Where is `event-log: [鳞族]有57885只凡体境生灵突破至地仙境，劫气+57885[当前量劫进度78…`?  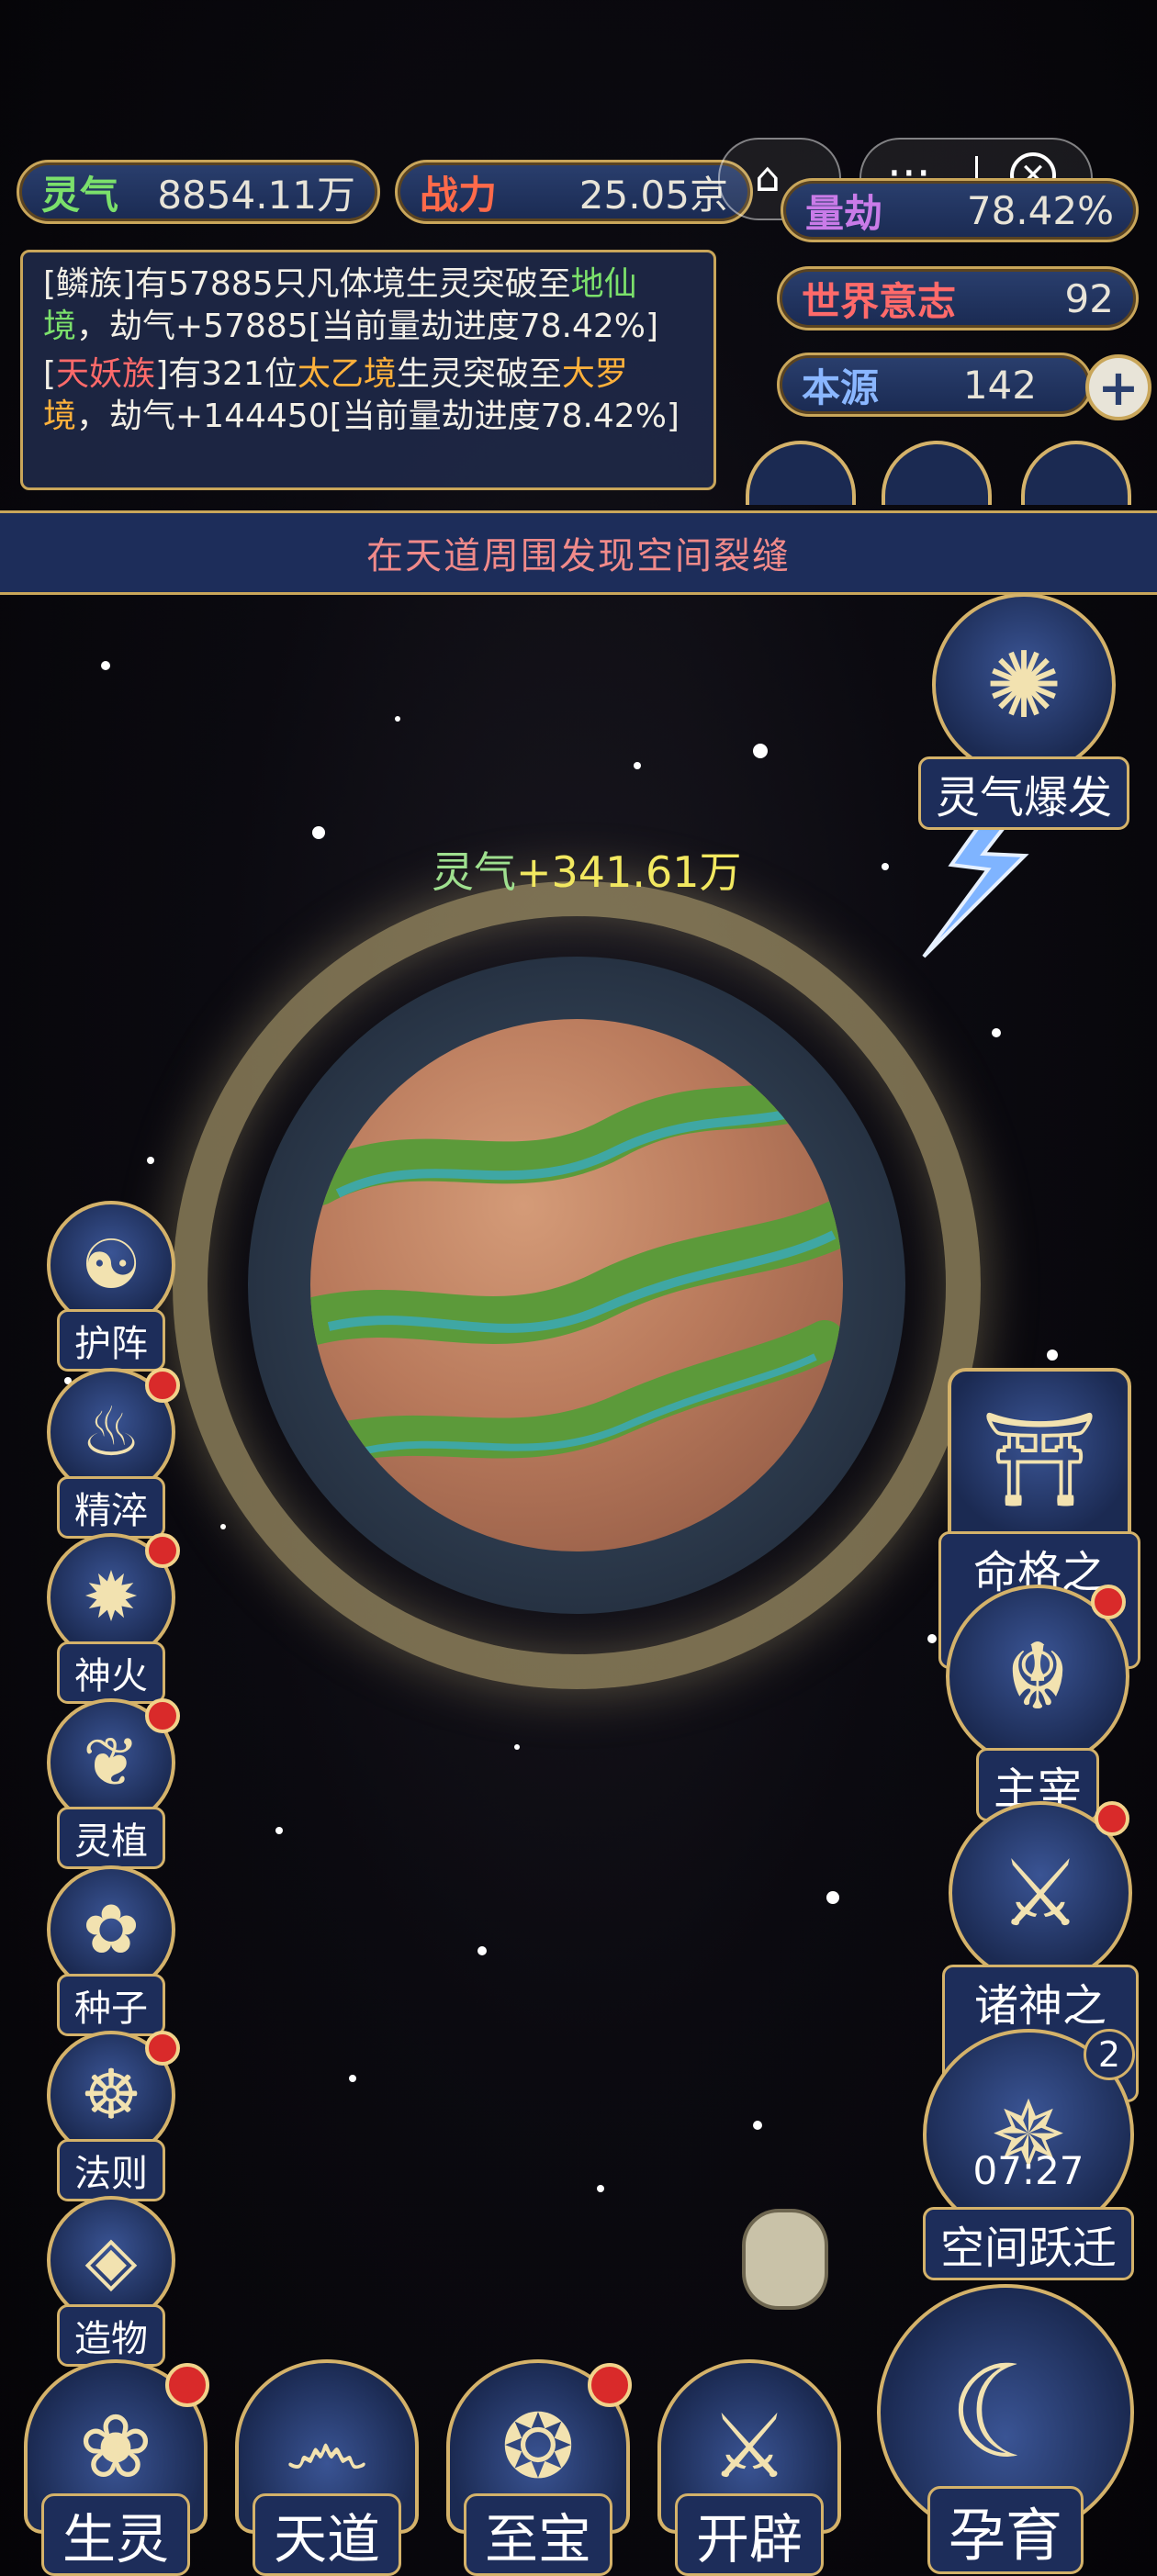
event-log: [鳞族]有57885只凡体境生灵突破至地仙境，劫气+57885[当前量劫进度78… is located at coordinates (368, 370).